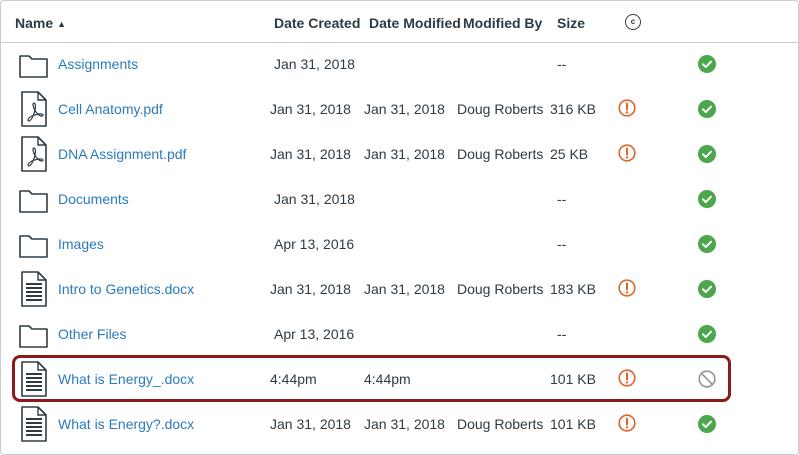  What do you see at coordinates (415, 23) in the screenshot?
I see `column-header-date-modified: Date Modified` at bounding box center [415, 23].